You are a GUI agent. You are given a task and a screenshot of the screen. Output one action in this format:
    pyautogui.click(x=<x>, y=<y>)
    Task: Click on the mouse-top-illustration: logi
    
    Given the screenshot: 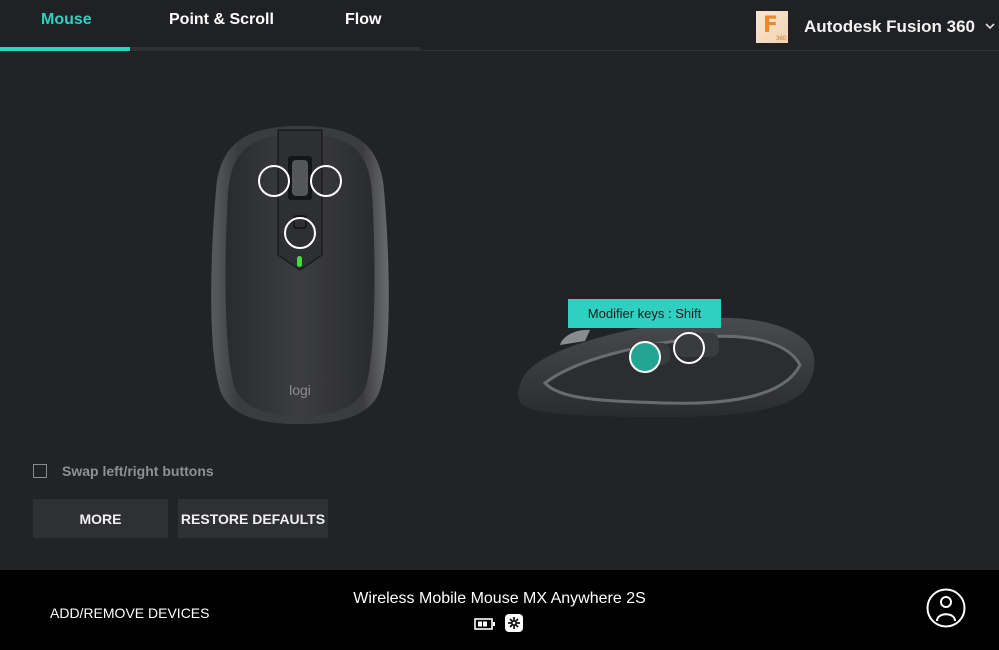 What is the action you would take?
    pyautogui.click(x=300, y=275)
    